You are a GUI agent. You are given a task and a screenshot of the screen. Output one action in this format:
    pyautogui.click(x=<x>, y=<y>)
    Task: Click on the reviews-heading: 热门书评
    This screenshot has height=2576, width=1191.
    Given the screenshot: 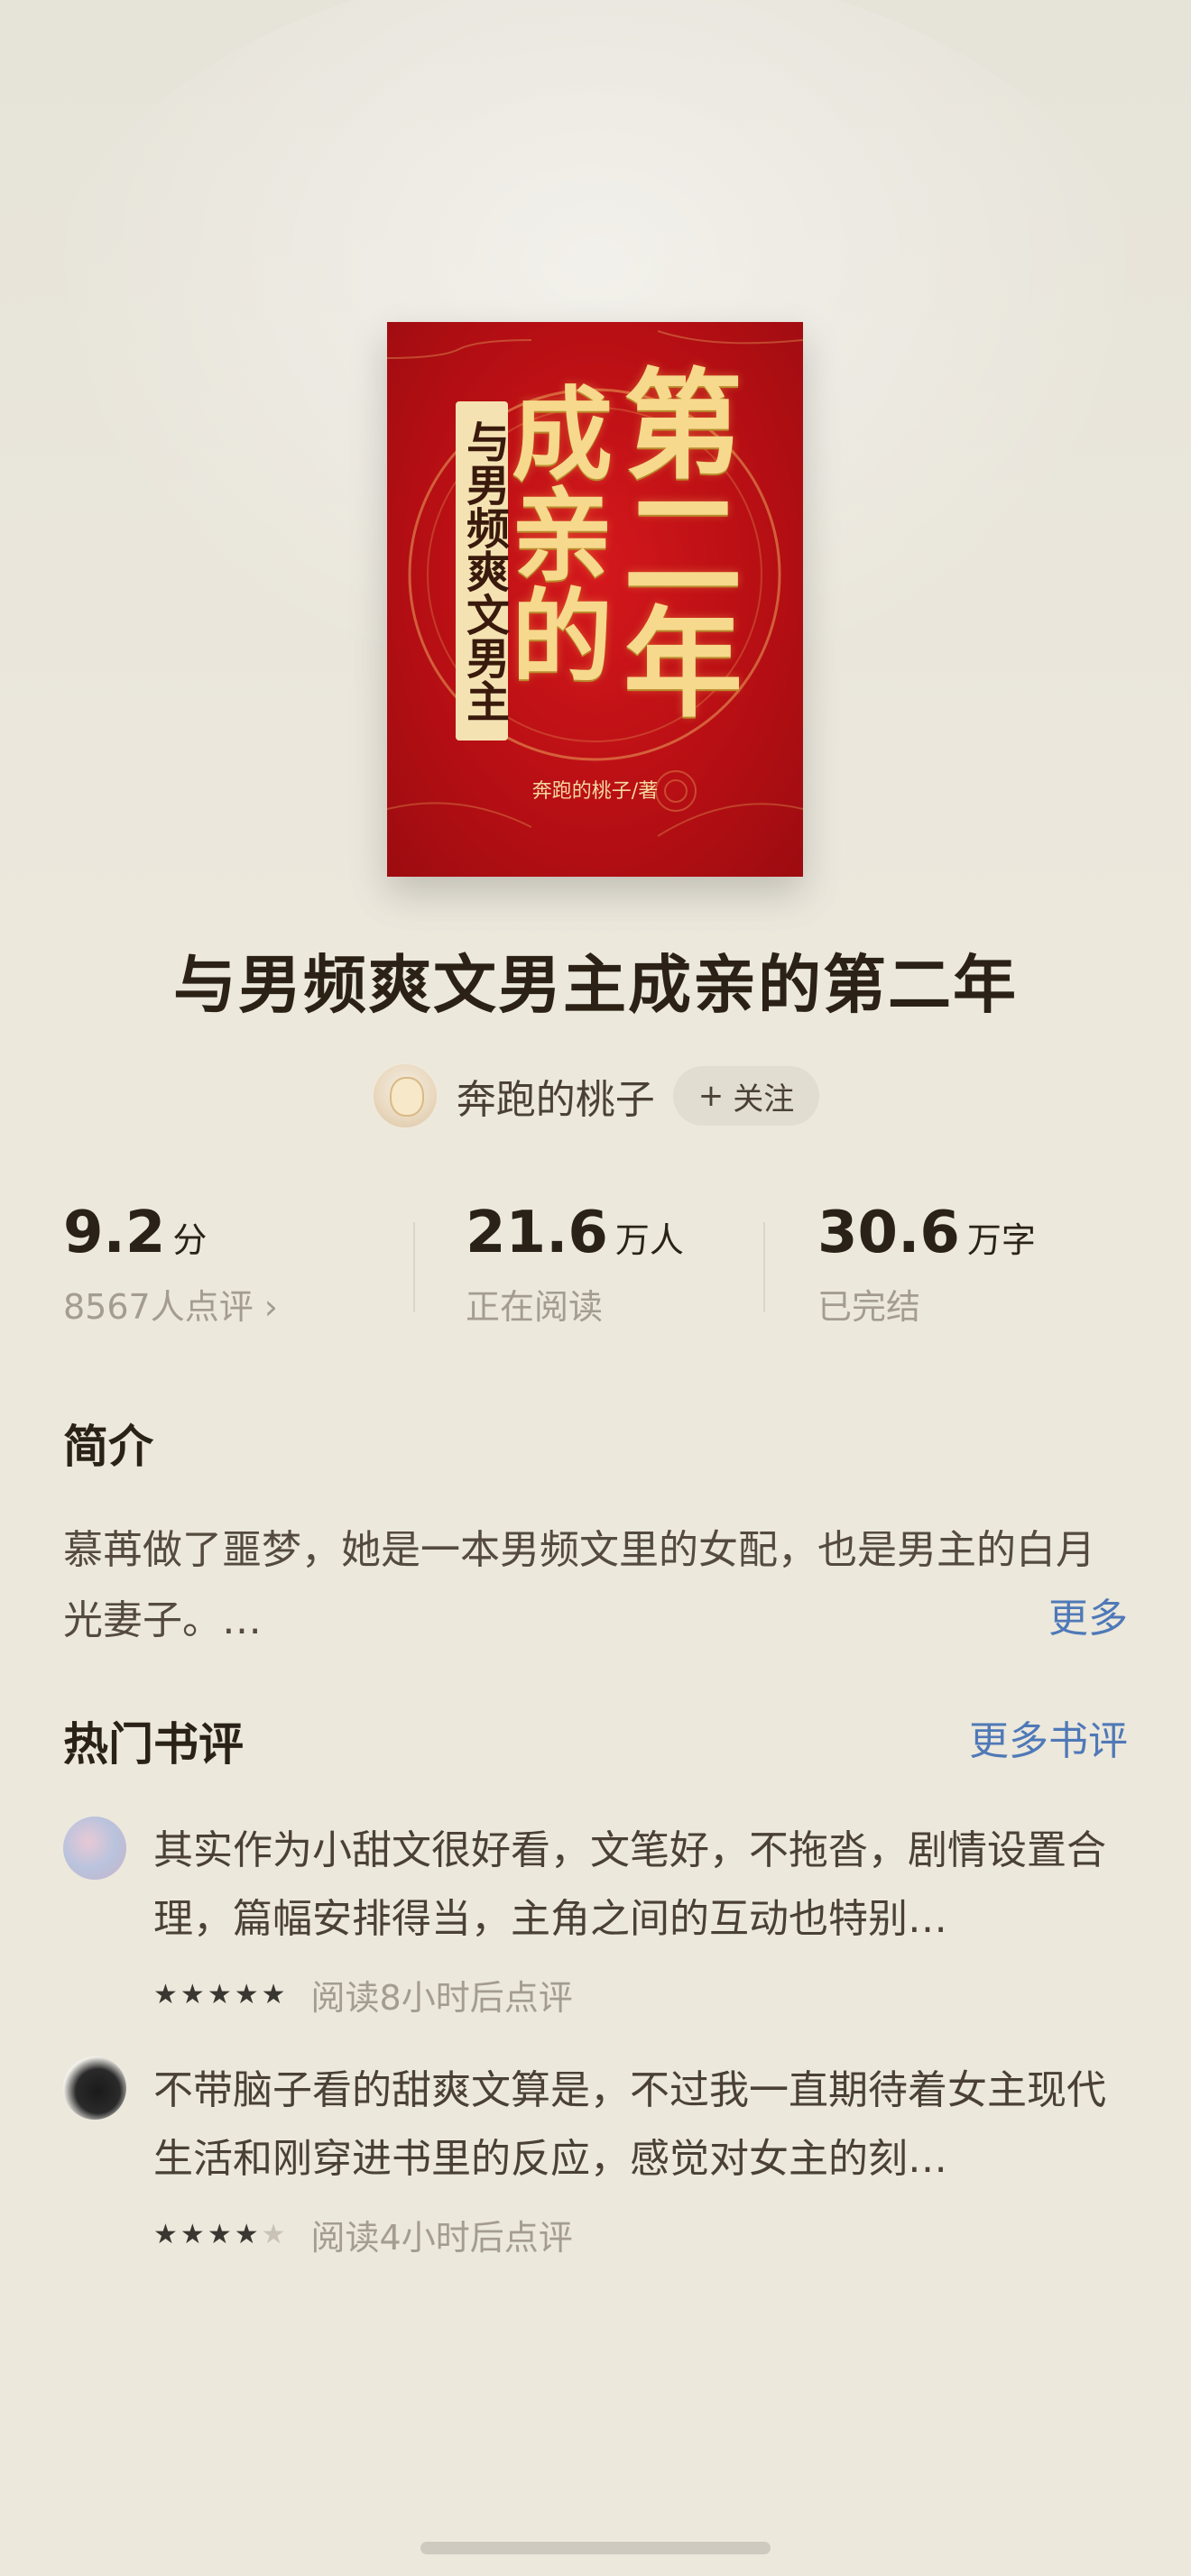 What is the action you would take?
    pyautogui.click(x=153, y=1745)
    